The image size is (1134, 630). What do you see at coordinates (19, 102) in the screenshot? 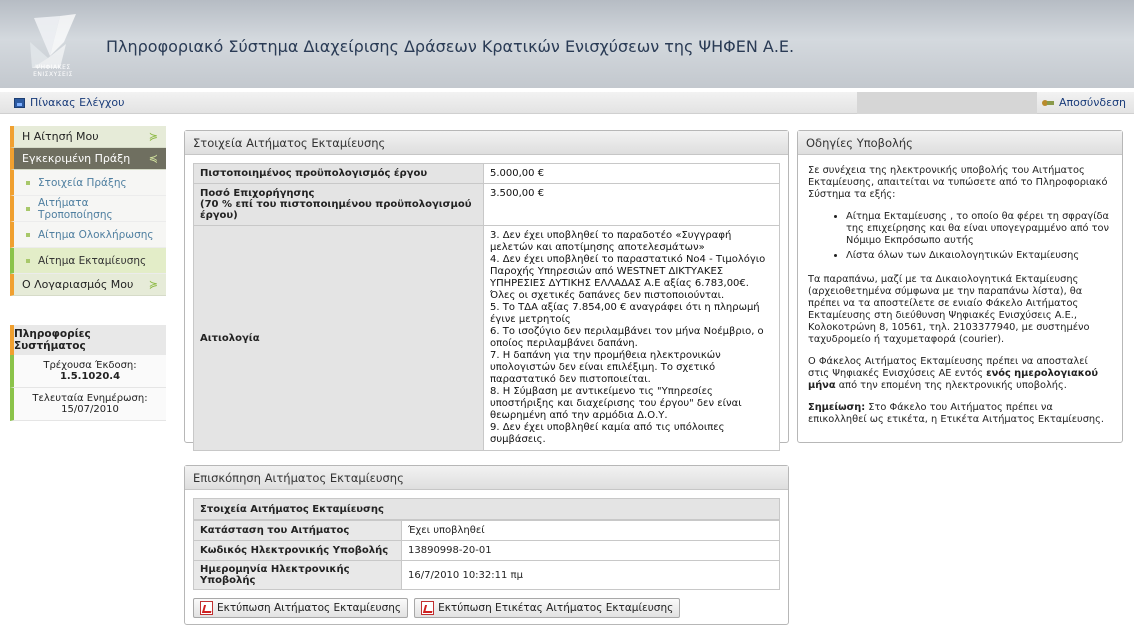
I see `dashboard-icon` at bounding box center [19, 102].